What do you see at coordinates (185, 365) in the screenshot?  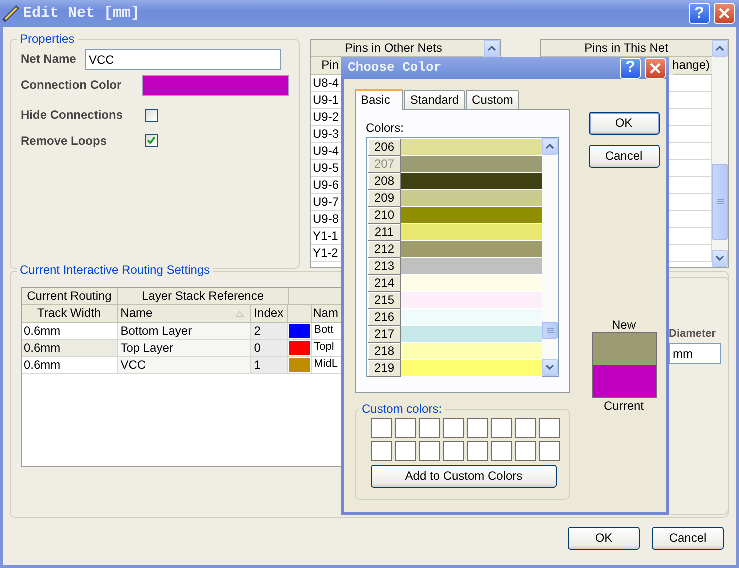 I see `table-cell: VCC` at bounding box center [185, 365].